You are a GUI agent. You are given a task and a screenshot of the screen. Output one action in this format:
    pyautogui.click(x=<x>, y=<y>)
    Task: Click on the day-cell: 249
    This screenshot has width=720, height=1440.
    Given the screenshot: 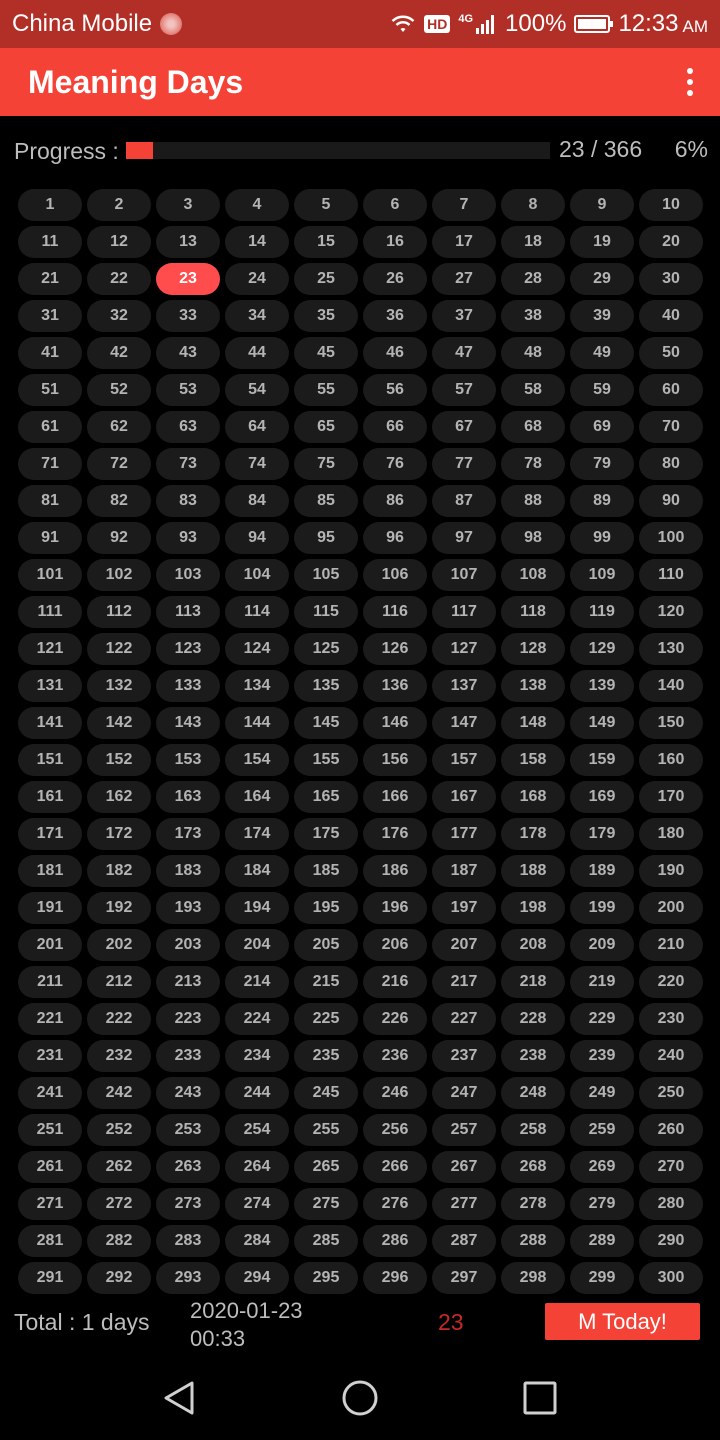 What is the action you would take?
    pyautogui.click(x=602, y=1093)
    